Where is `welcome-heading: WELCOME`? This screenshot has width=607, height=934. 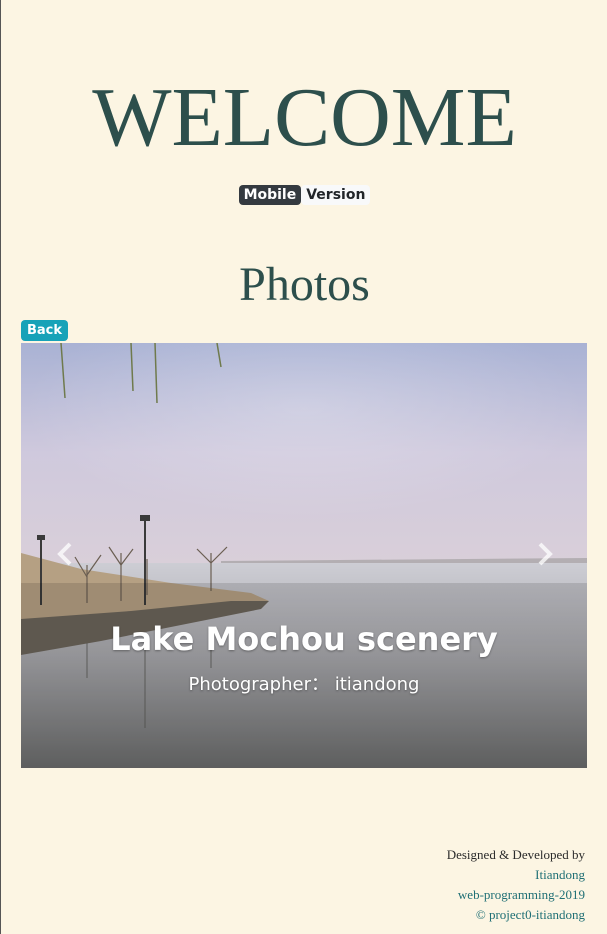 welcome-heading: WELCOME is located at coordinates (304, 117).